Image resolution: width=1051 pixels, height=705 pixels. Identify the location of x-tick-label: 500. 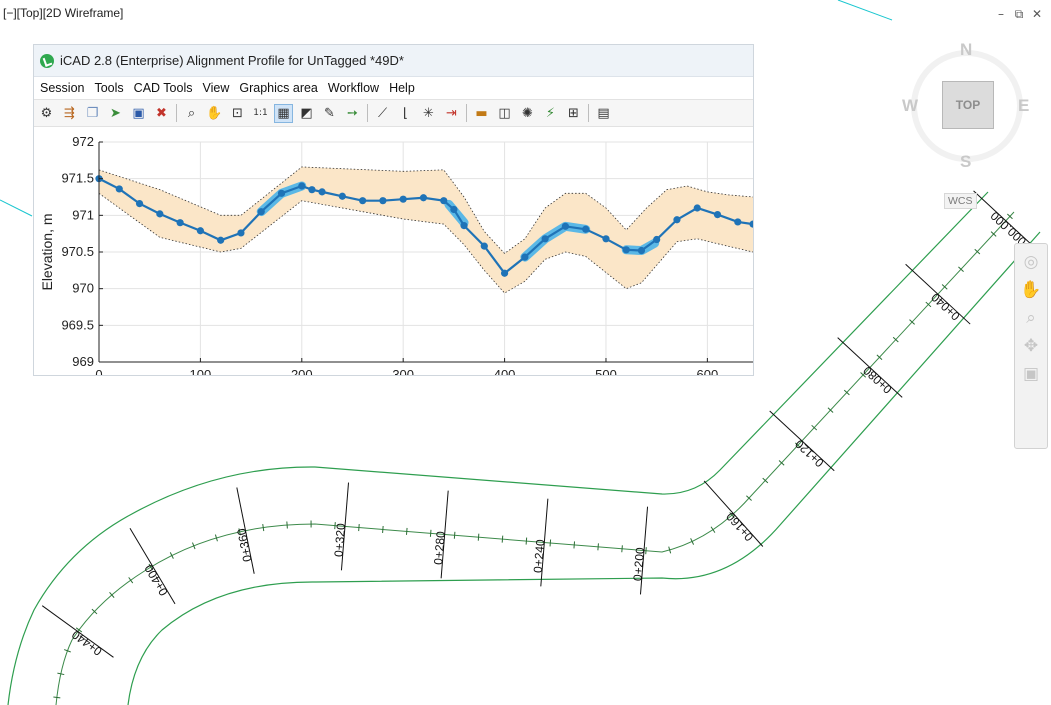
(606, 371).